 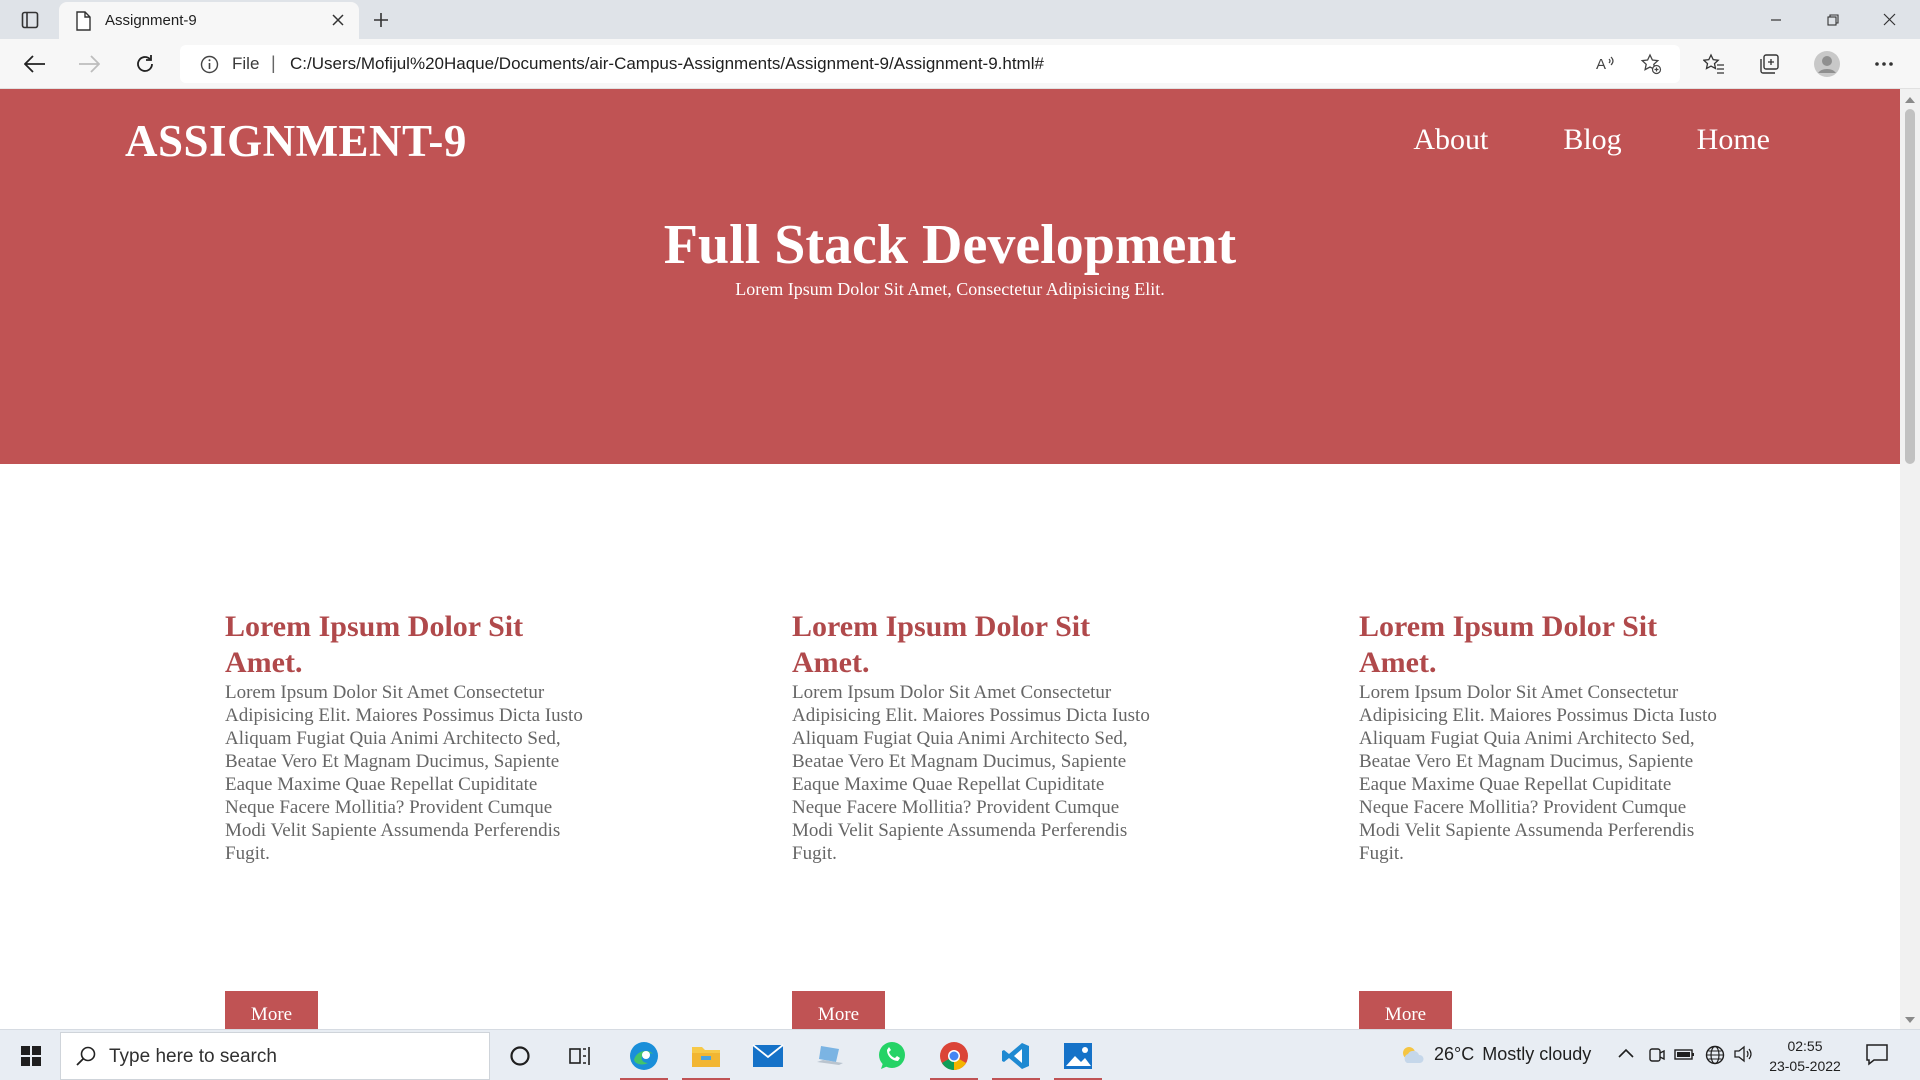 I want to click on back-button, so click(x=35, y=64).